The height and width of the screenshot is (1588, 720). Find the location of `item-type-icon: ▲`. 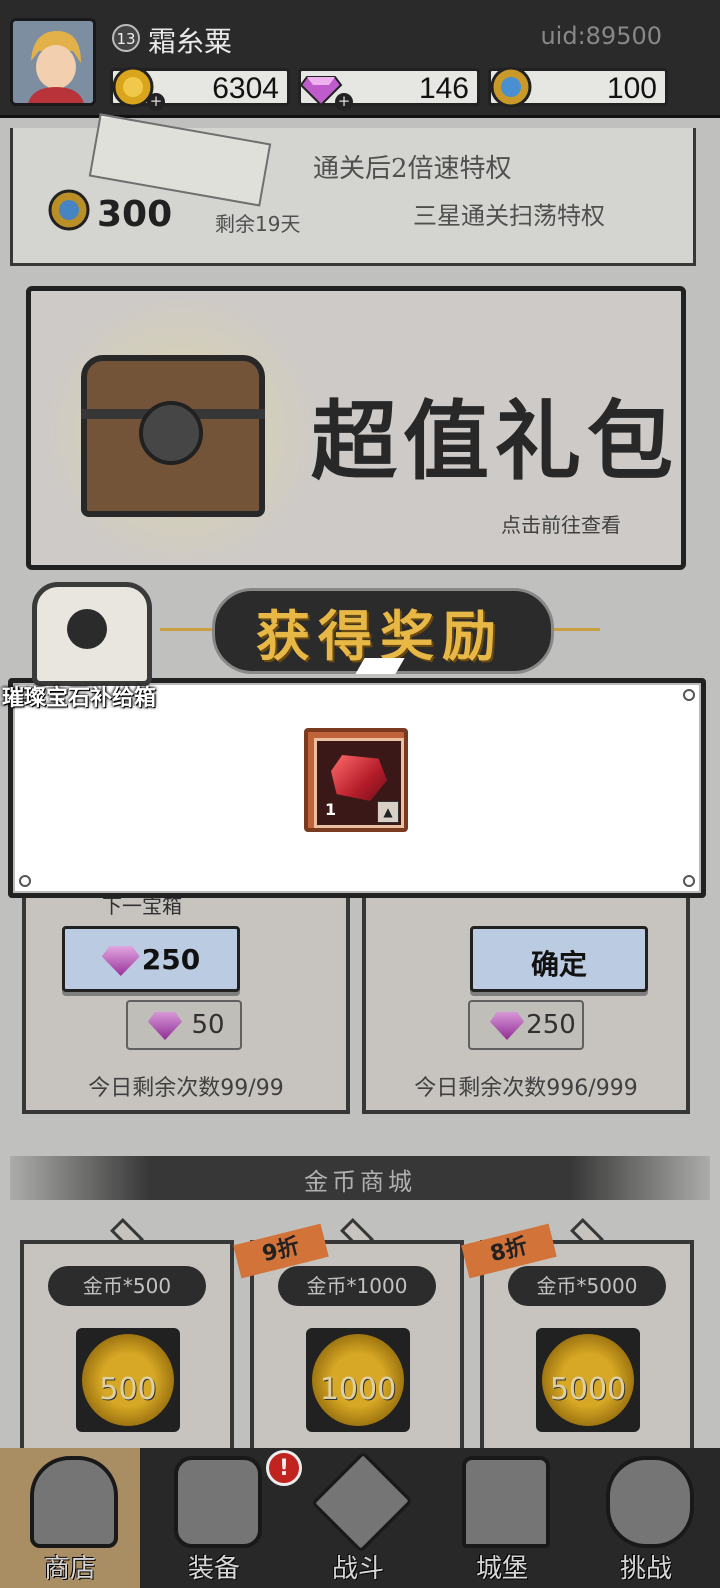

item-type-icon: ▲ is located at coordinates (388, 812).